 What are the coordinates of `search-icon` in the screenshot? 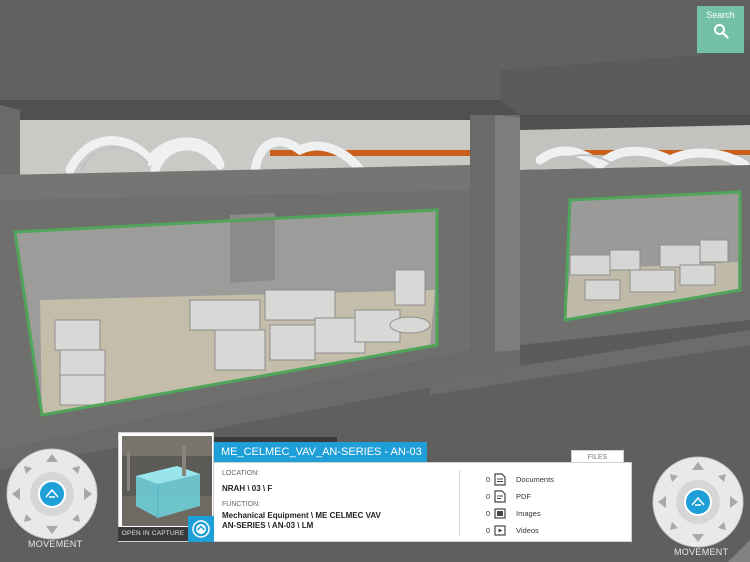 It's located at (721, 31).